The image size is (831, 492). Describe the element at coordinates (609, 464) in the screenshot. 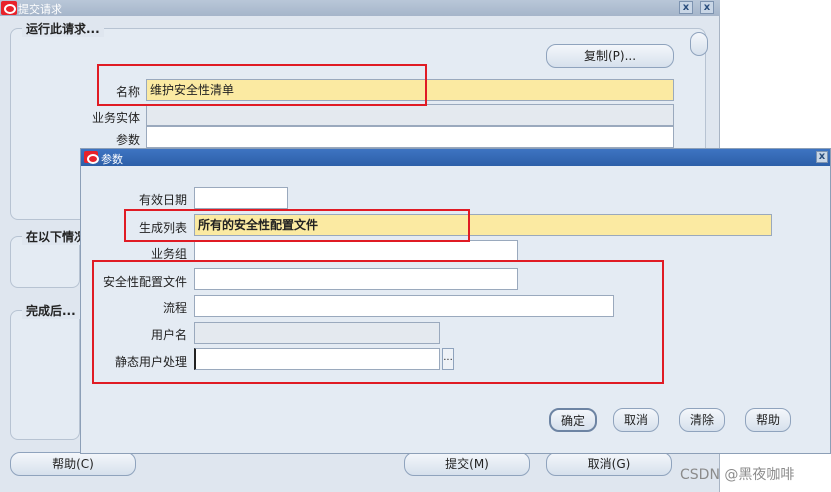

I see `cancel-button: 取消(G)` at that location.